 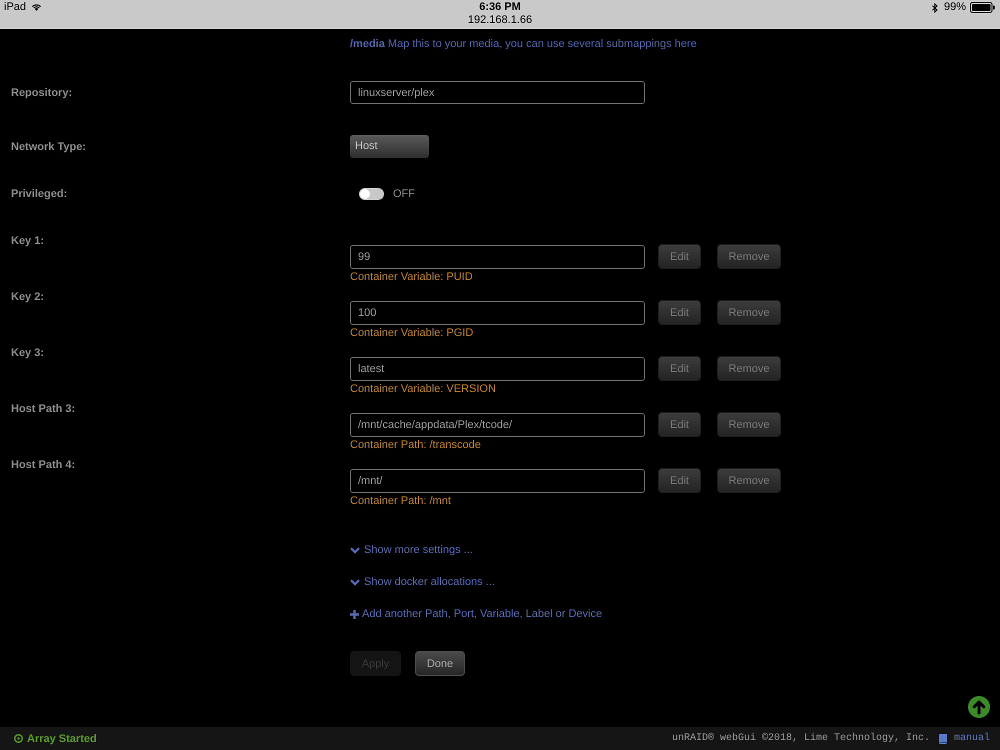 I want to click on field-label: Host Path 4:, so click(x=43, y=465).